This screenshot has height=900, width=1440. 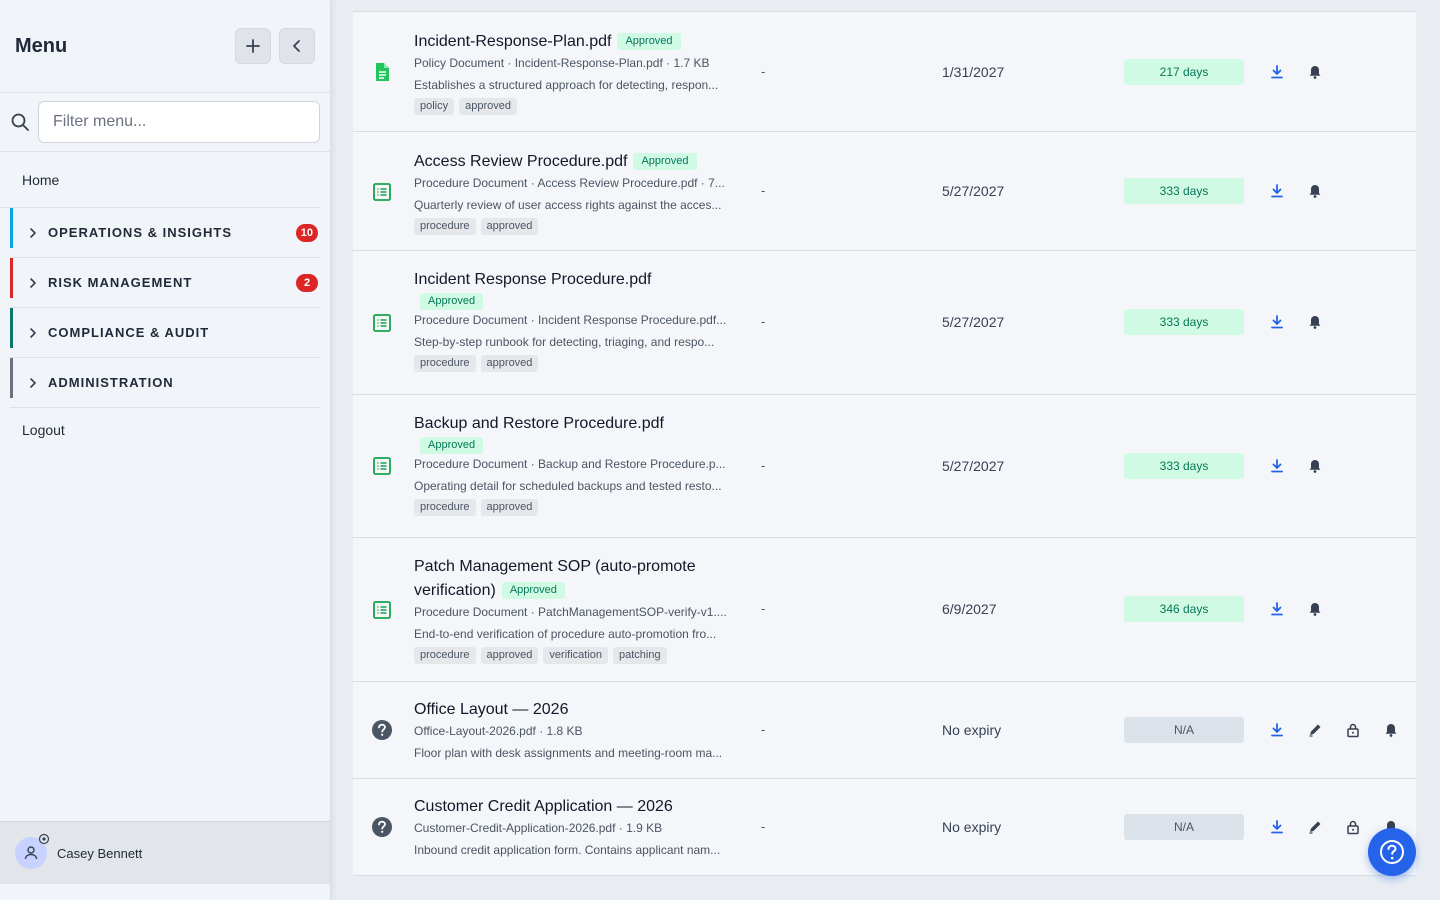 I want to click on tag-list: procedure approved verification patching, so click(x=581, y=655).